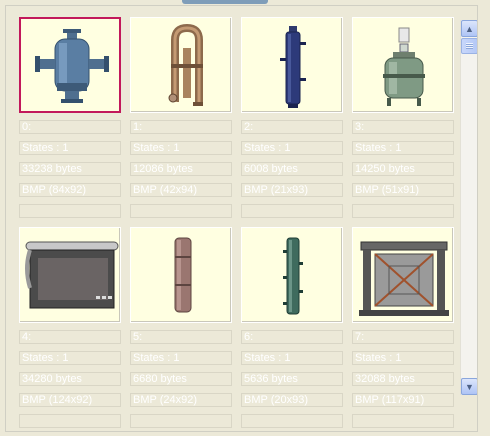 The width and height of the screenshot is (490, 436). Describe the element at coordinates (292, 379) in the screenshot. I see `item-size: 5636 bytes` at that location.